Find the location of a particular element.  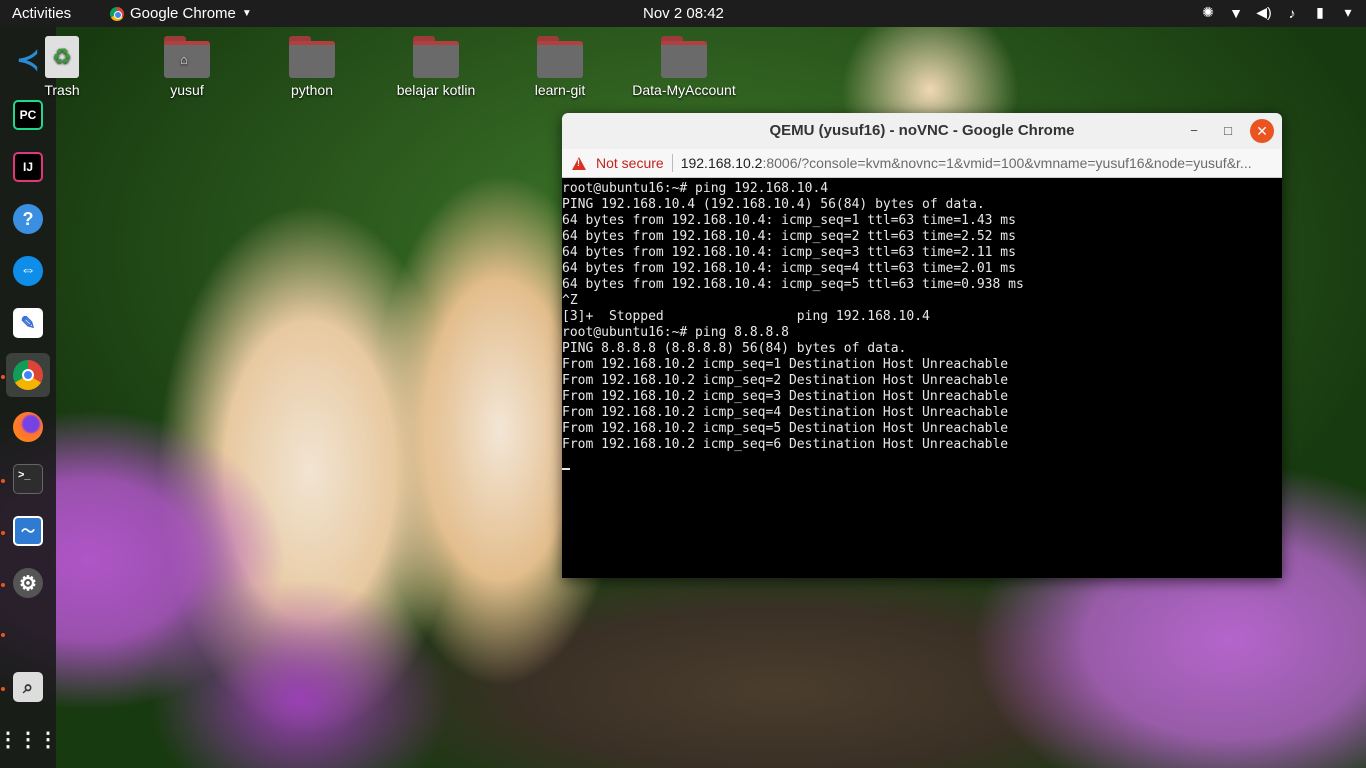

pycharm-icon: PC is located at coordinates (28, 115).